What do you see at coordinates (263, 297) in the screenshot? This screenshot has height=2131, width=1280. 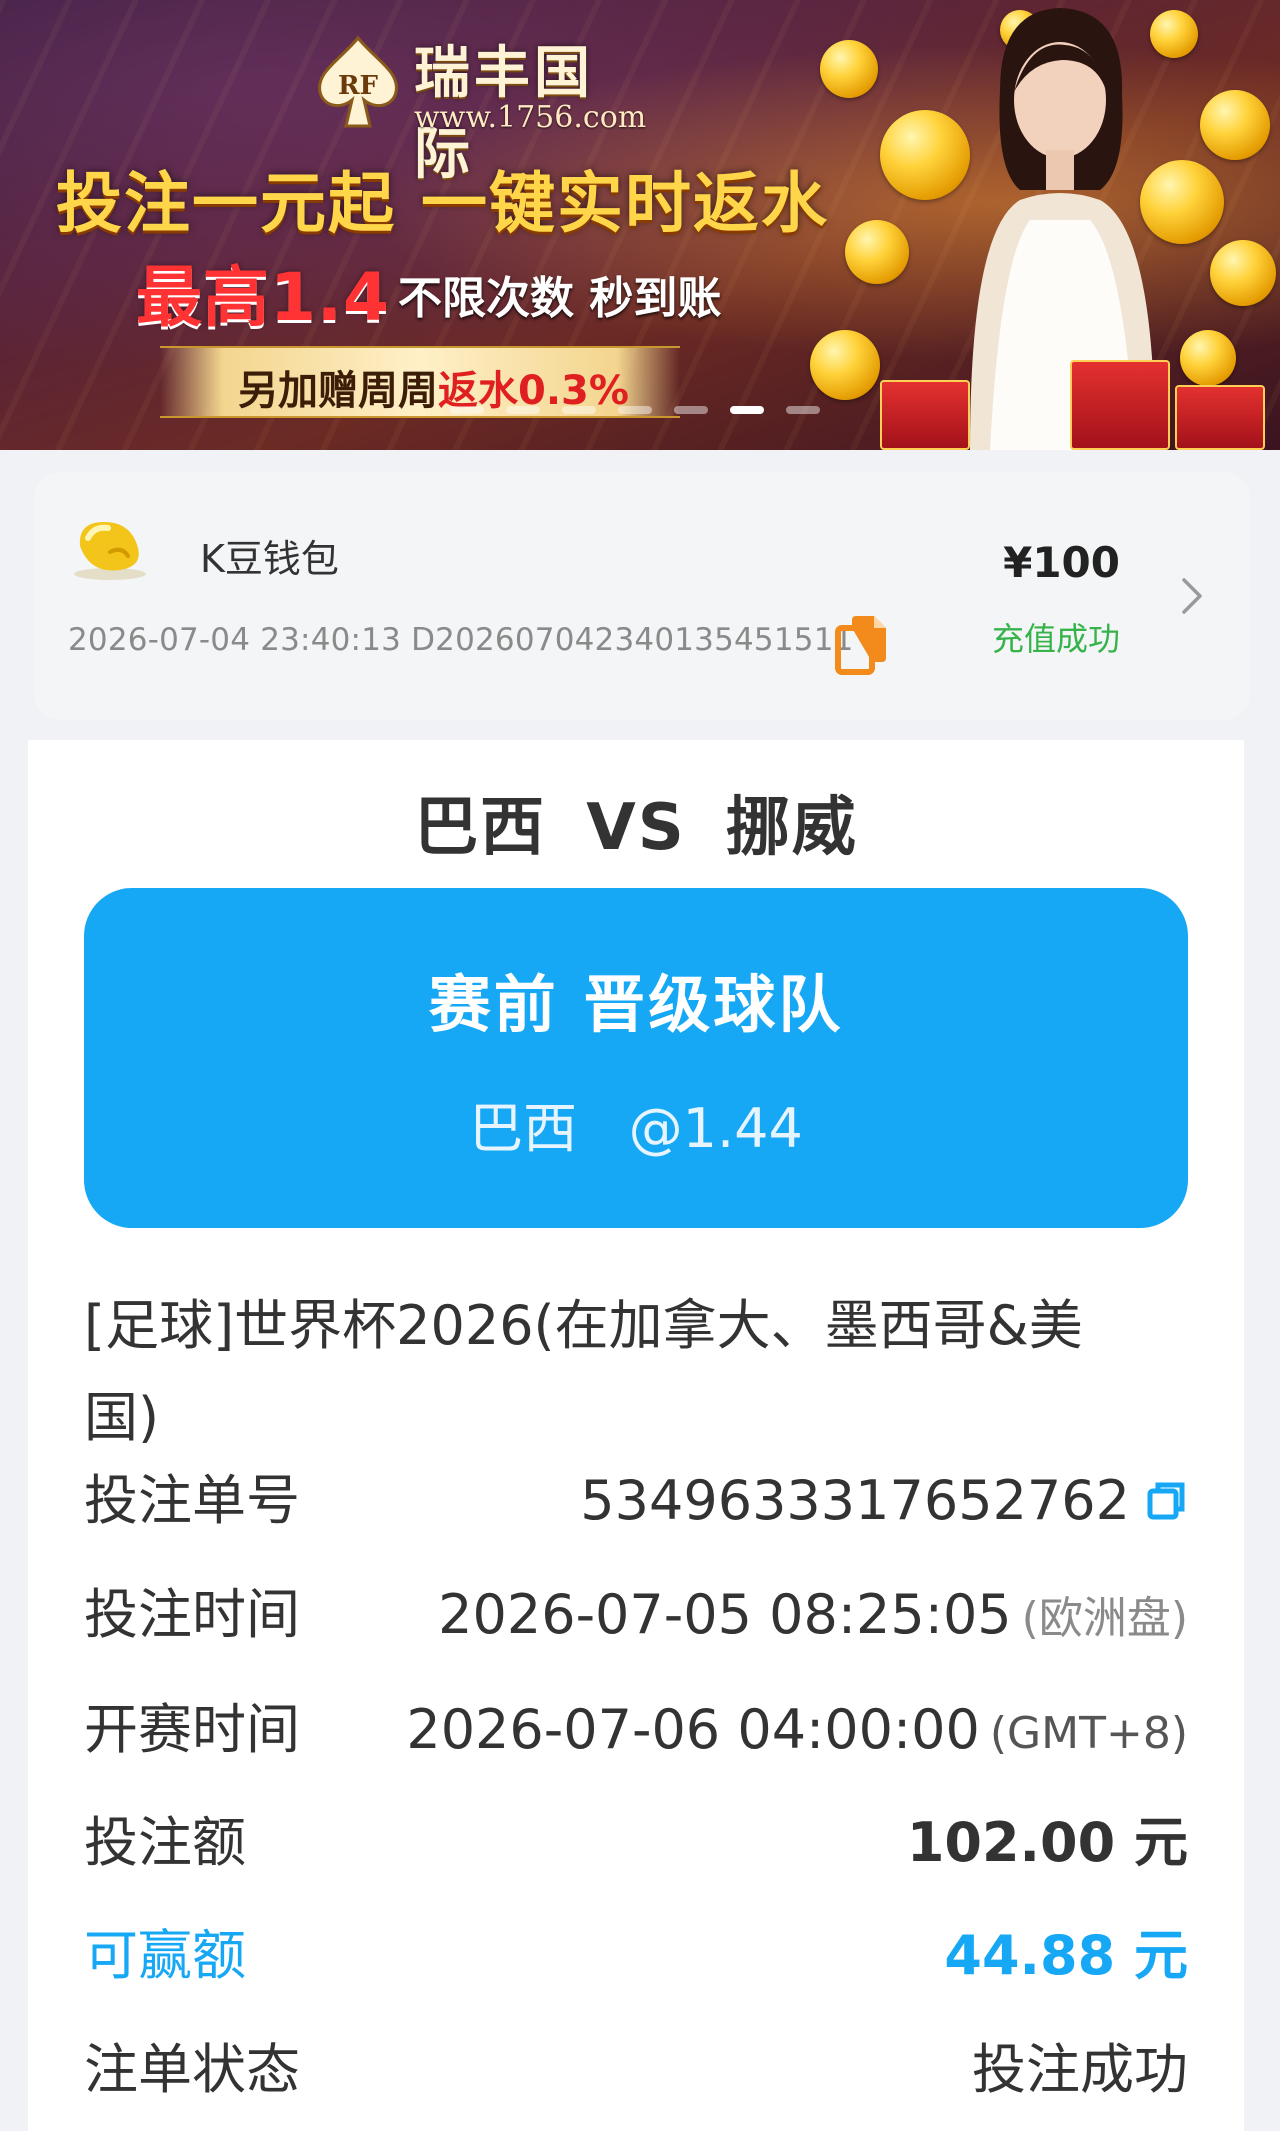 I see `banner-rate: 最高1.4` at bounding box center [263, 297].